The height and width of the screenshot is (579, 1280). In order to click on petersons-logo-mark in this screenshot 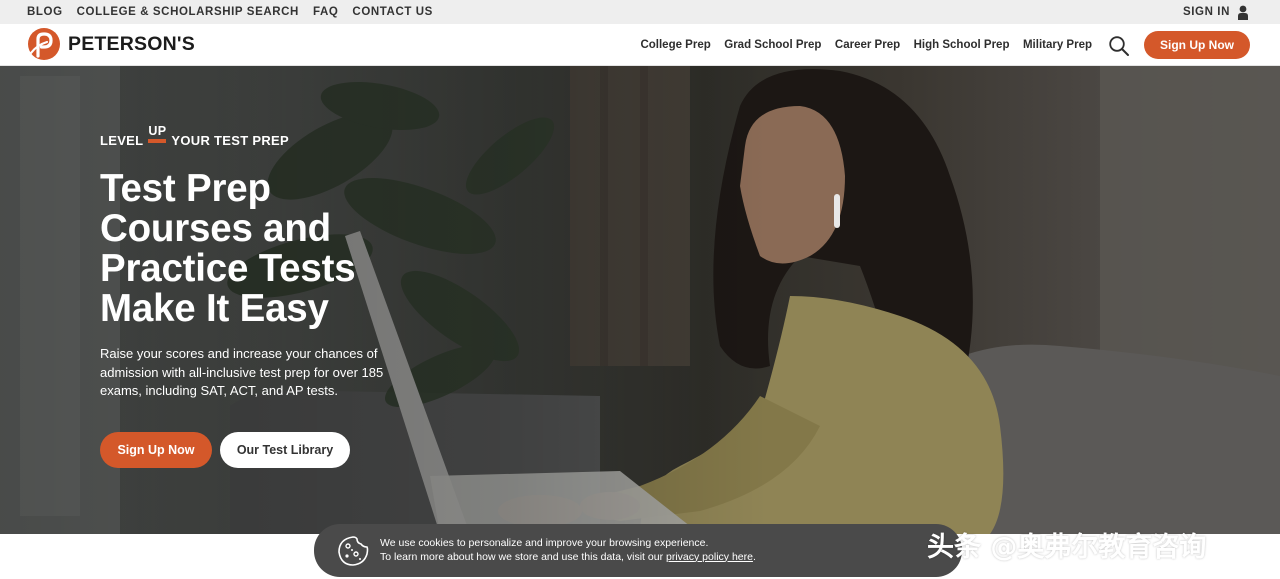, I will do `click(44, 44)`.